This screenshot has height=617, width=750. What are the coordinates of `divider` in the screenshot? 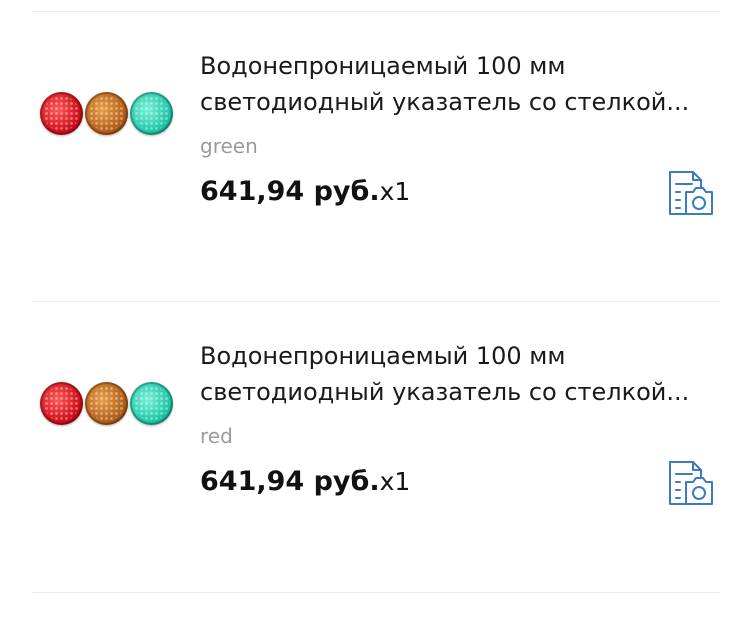 It's located at (376, 592).